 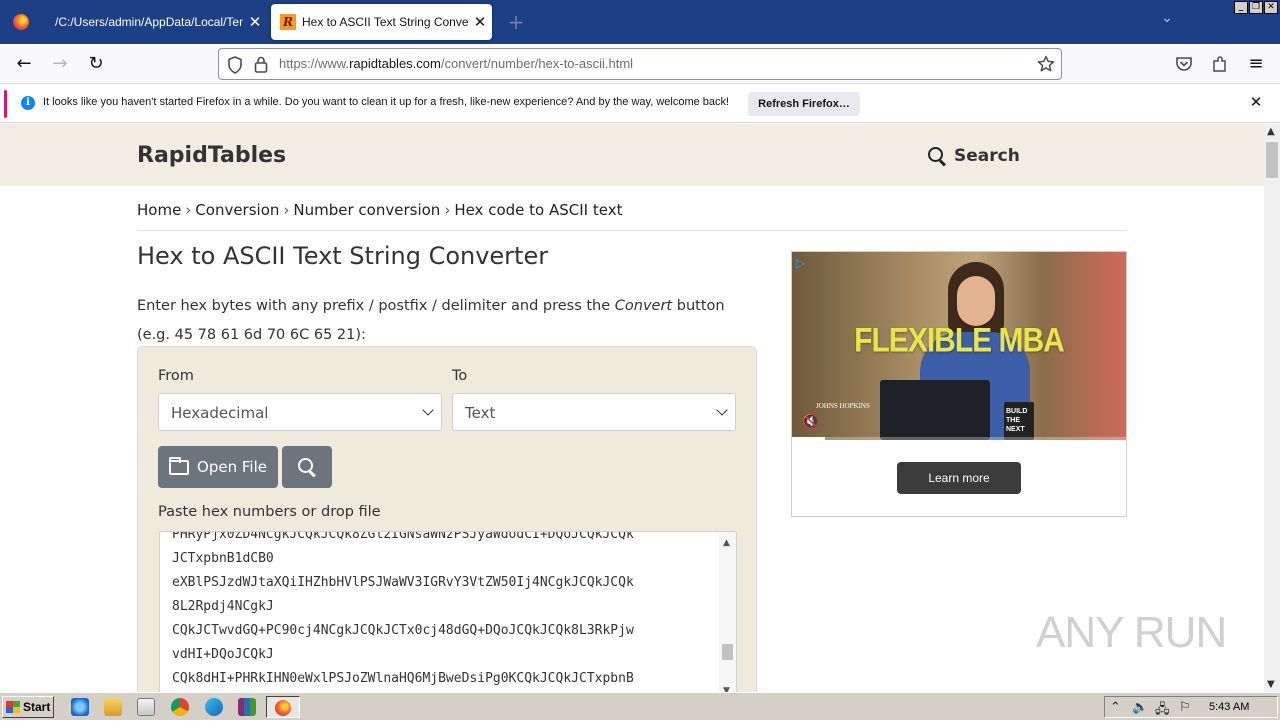 I want to click on from-select: Hexadecimal, so click(x=300, y=412).